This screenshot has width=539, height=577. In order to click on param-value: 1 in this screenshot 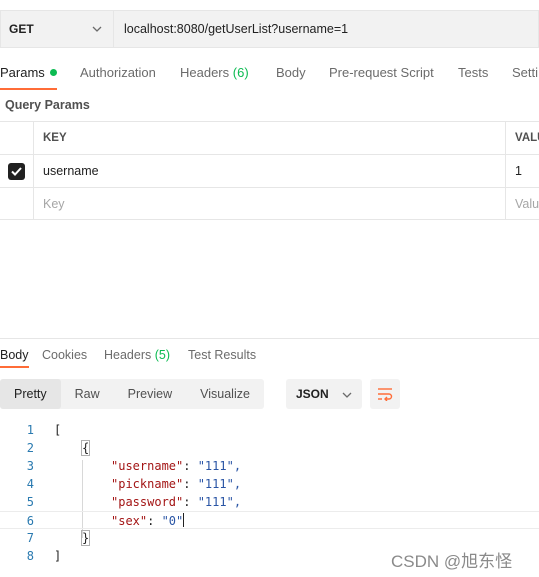, I will do `click(518, 171)`.